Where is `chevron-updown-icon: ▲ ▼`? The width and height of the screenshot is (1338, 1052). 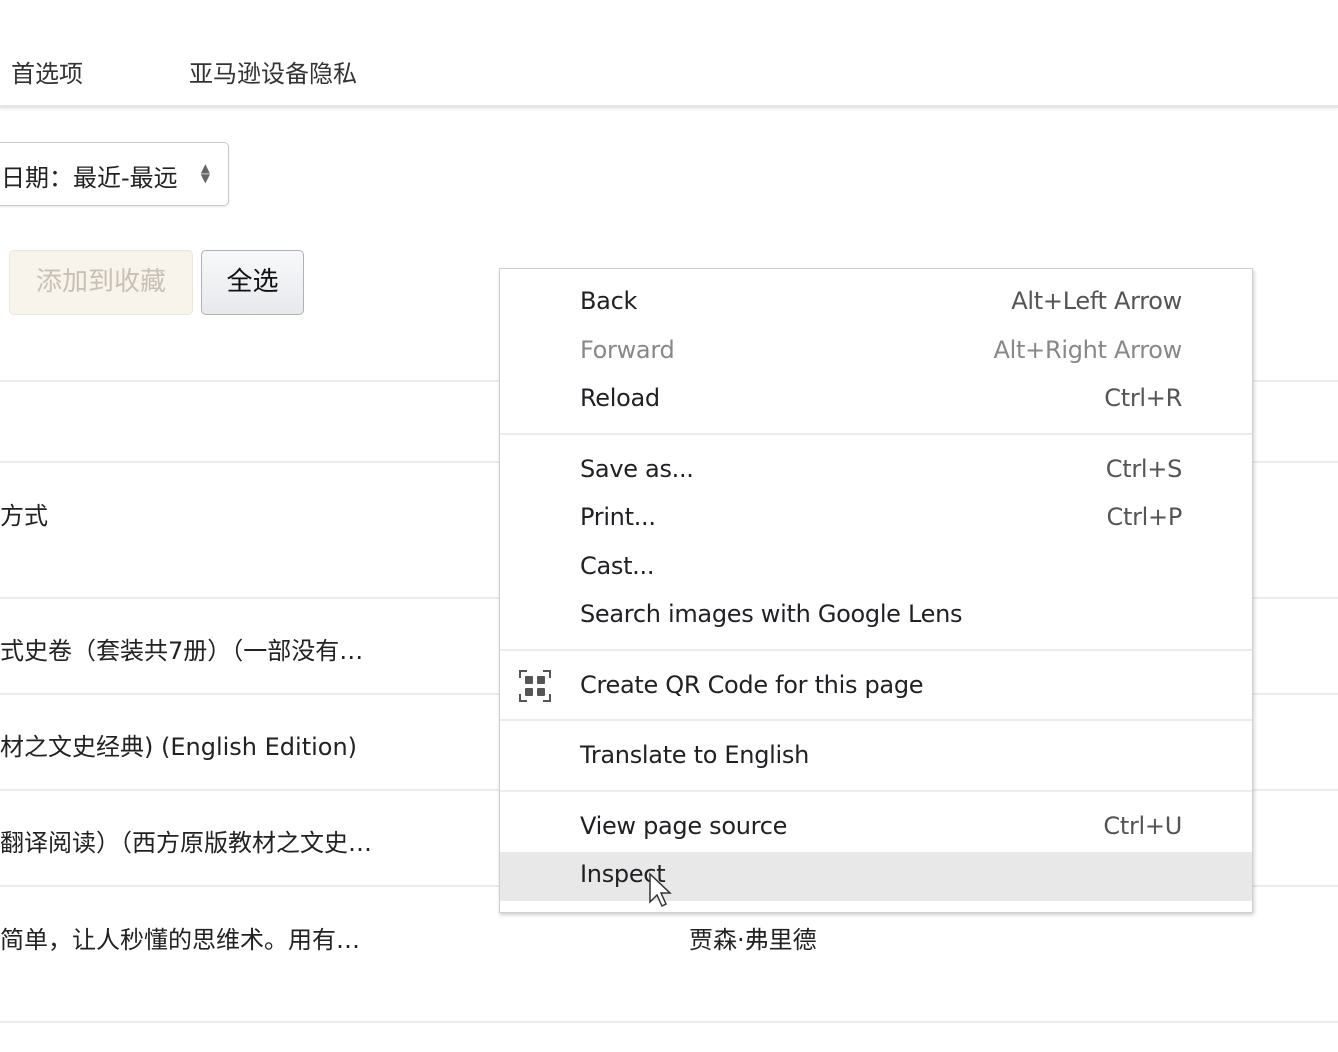
chevron-updown-icon: ▲ ▼ is located at coordinates (205, 173).